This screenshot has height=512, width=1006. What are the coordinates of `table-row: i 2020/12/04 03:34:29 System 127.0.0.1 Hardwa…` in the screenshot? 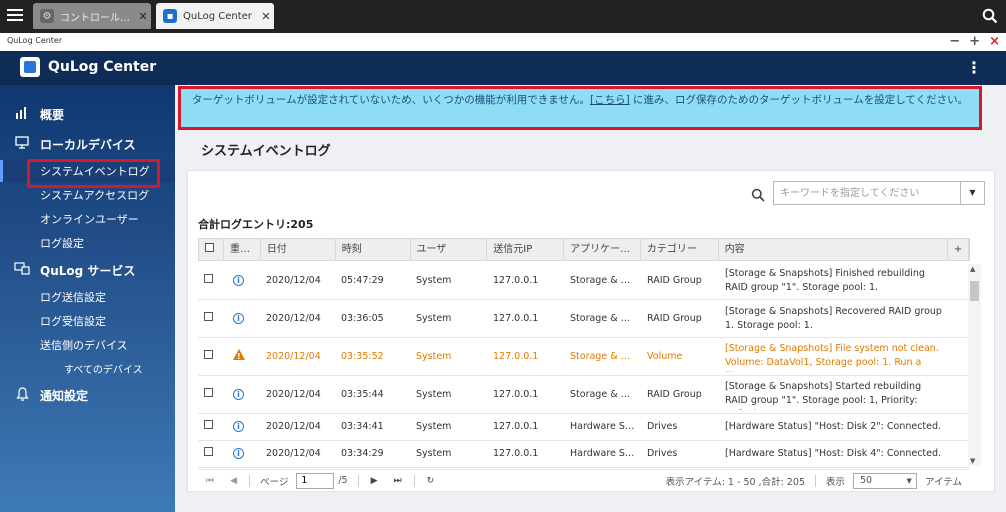 It's located at (584, 454).